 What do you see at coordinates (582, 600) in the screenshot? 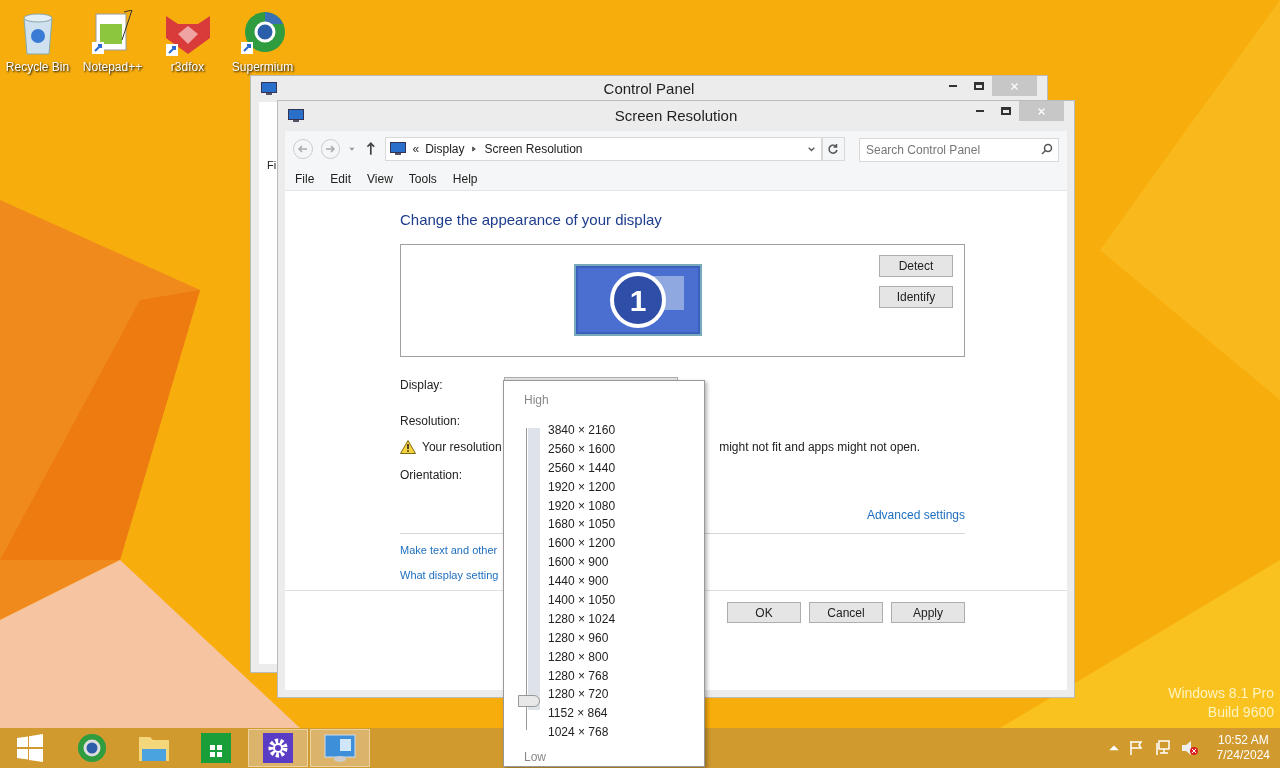
I see `resolution-option: 1400 × 1050` at bounding box center [582, 600].